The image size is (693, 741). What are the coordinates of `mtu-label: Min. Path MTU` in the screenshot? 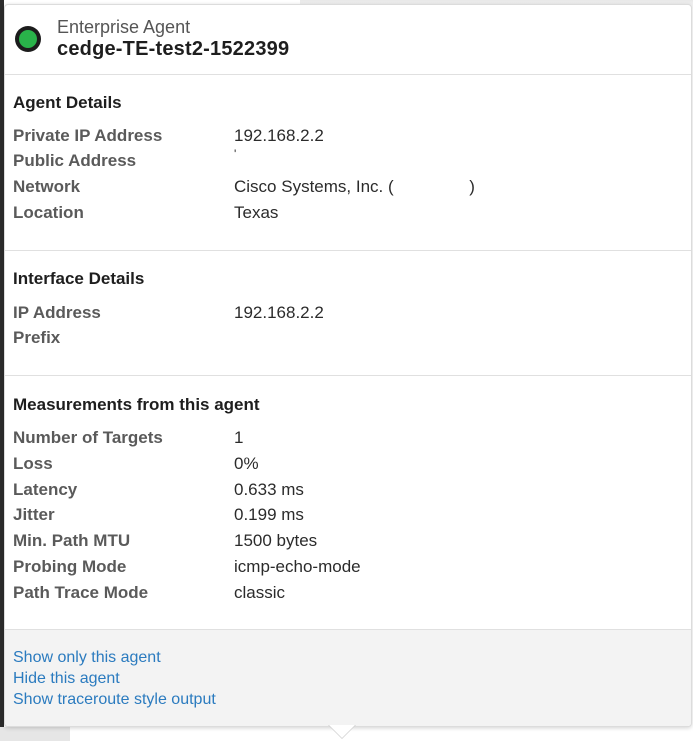 It's located at (72, 540).